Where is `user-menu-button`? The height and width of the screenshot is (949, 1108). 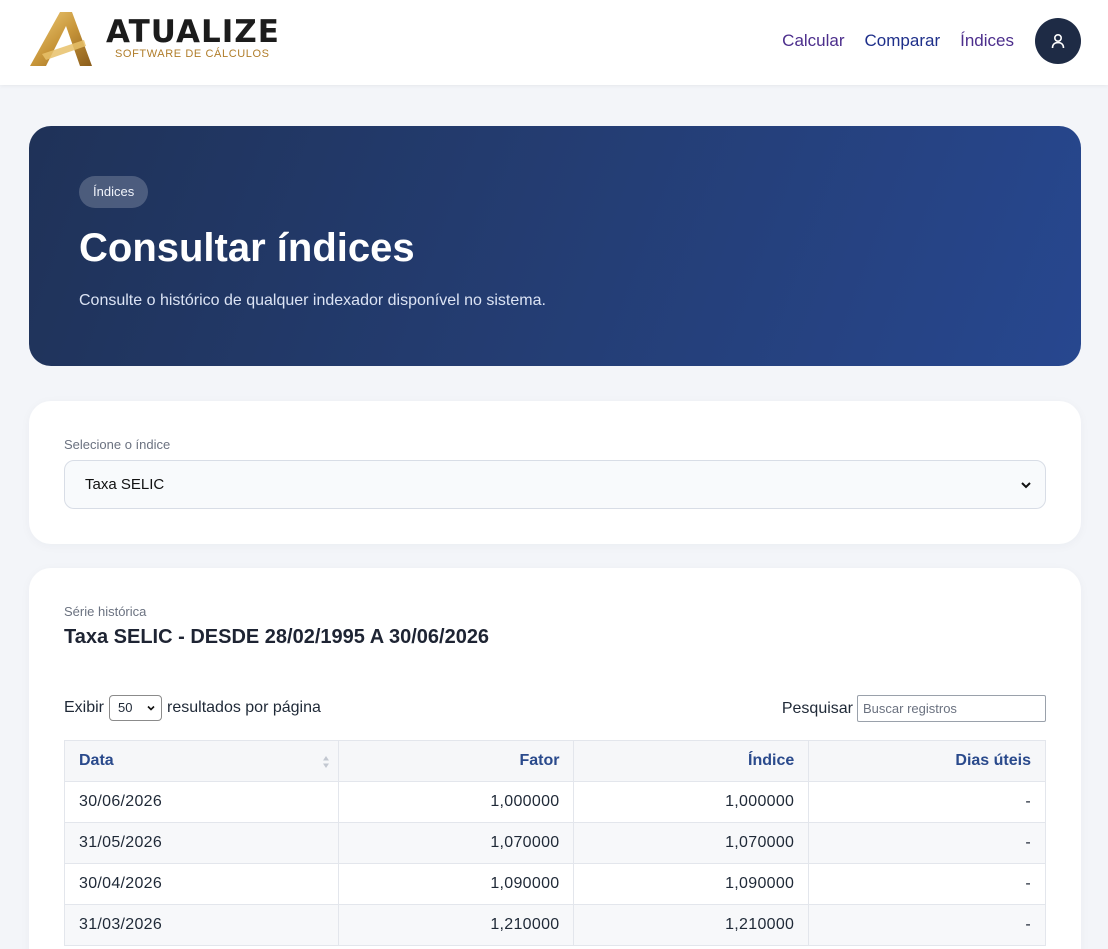 user-menu-button is located at coordinates (1058, 41).